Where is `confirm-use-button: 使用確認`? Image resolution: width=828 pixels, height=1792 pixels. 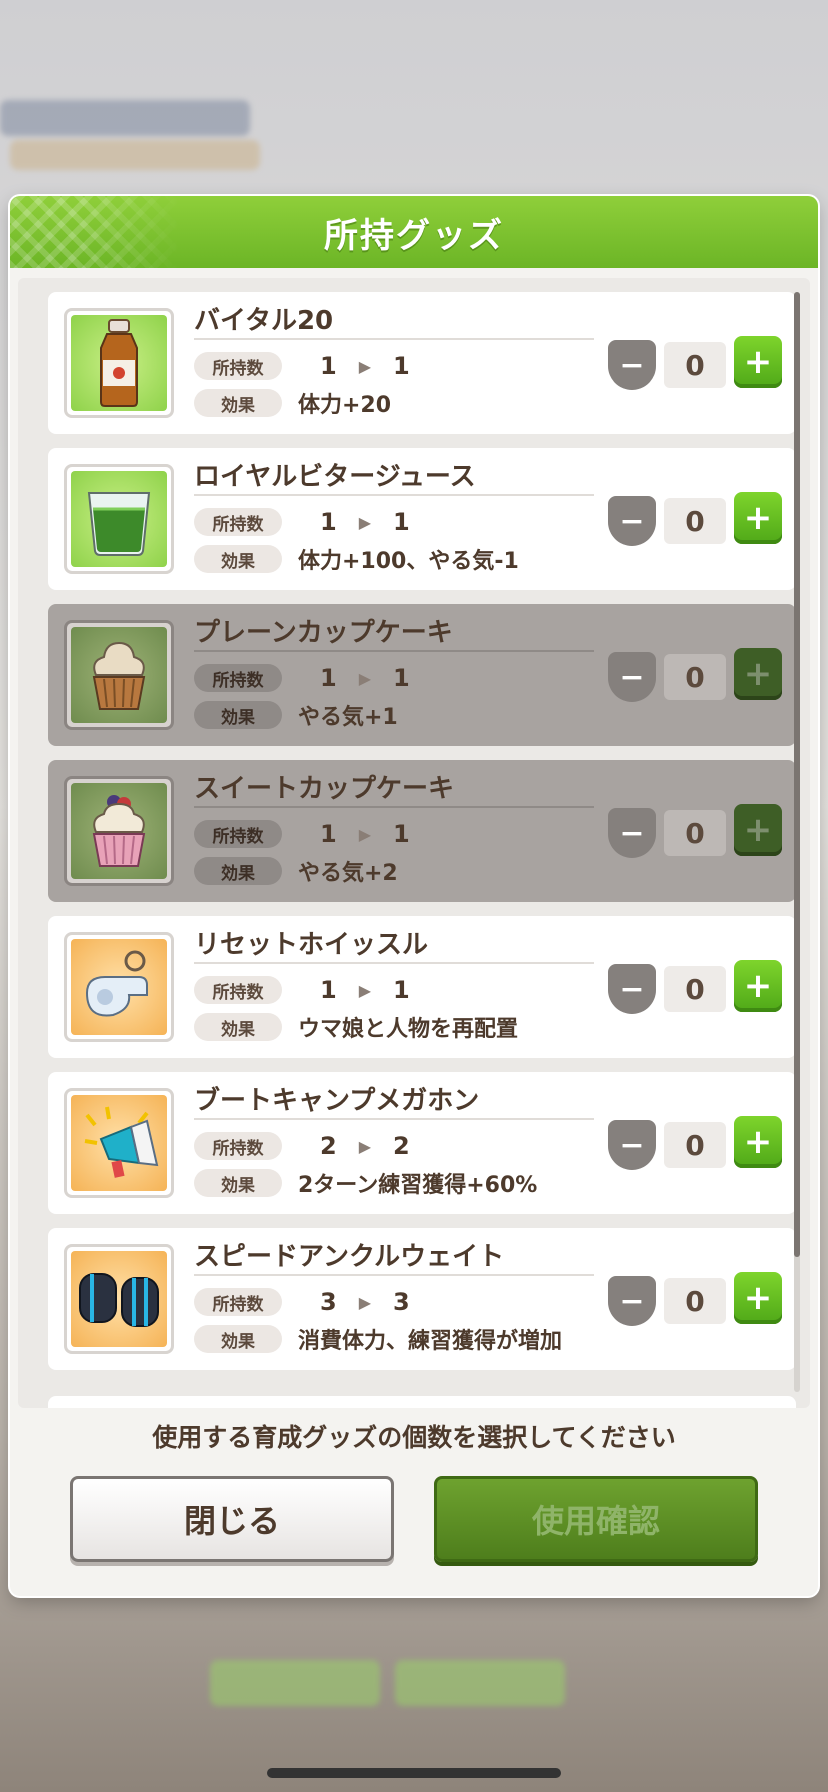
confirm-use-button: 使用確認 is located at coordinates (596, 1519).